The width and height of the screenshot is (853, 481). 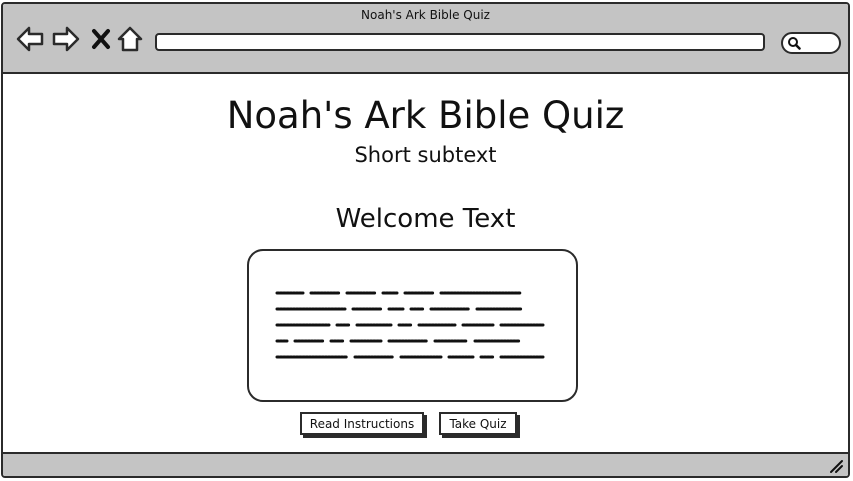 What do you see at coordinates (811, 43) in the screenshot?
I see `search-input` at bounding box center [811, 43].